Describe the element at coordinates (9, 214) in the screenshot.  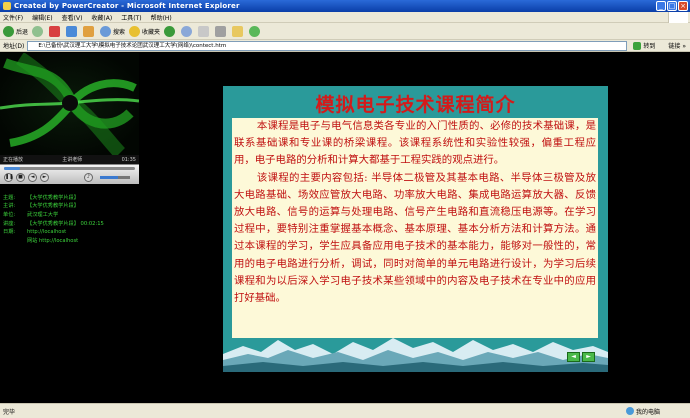
I see `info-key: 单位:` at that location.